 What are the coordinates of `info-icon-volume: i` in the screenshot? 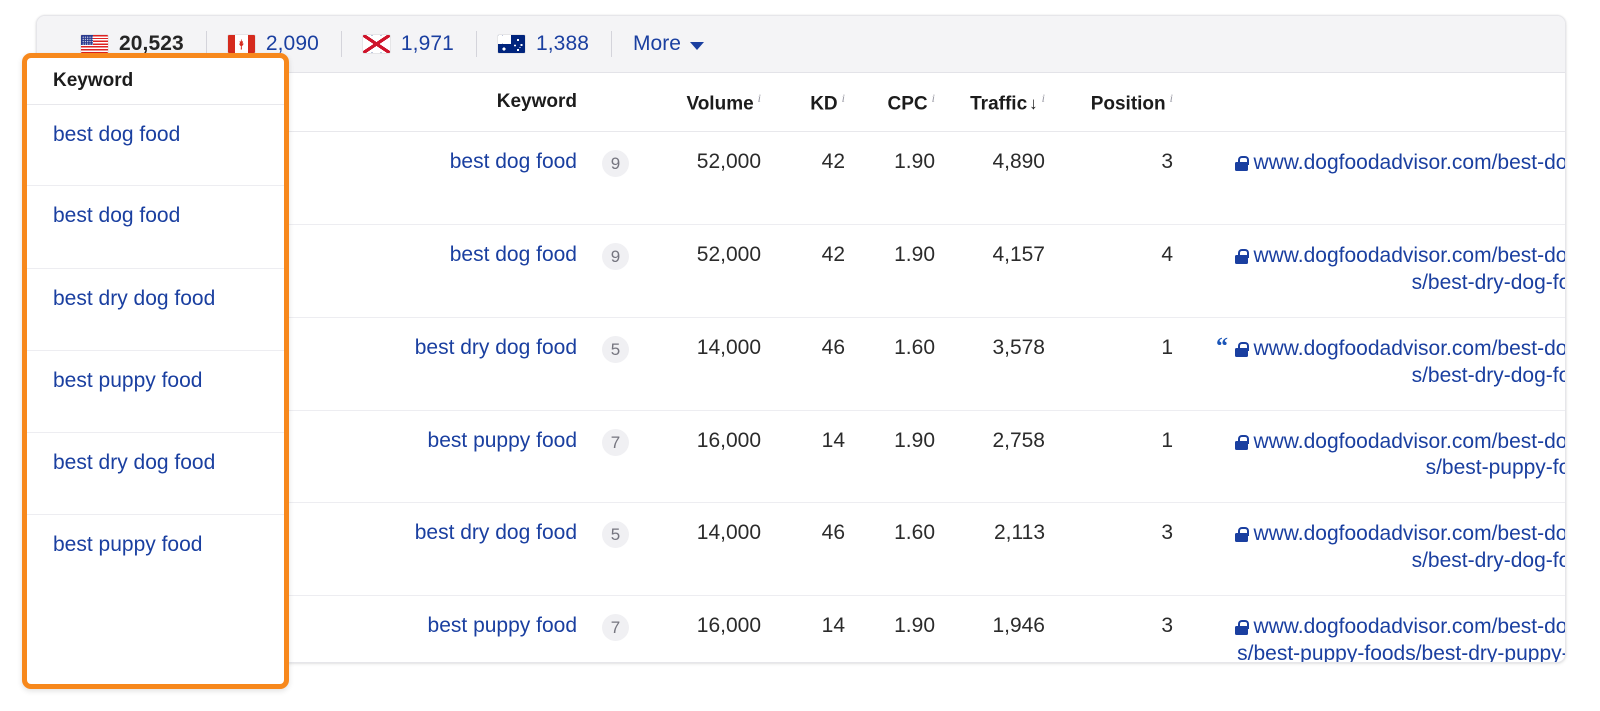 It's located at (759, 98).